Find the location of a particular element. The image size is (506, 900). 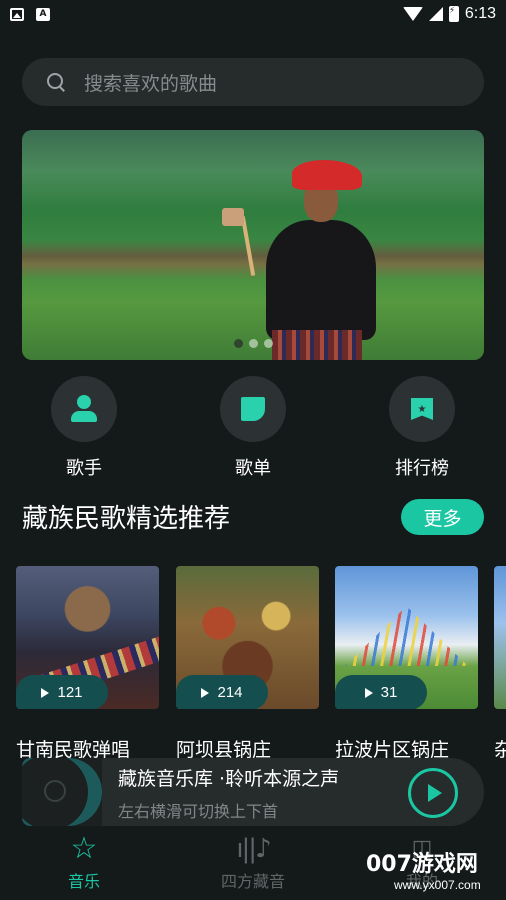

nav-item-sifang: ı||♪ 四方藏音 is located at coordinates (253, 863).